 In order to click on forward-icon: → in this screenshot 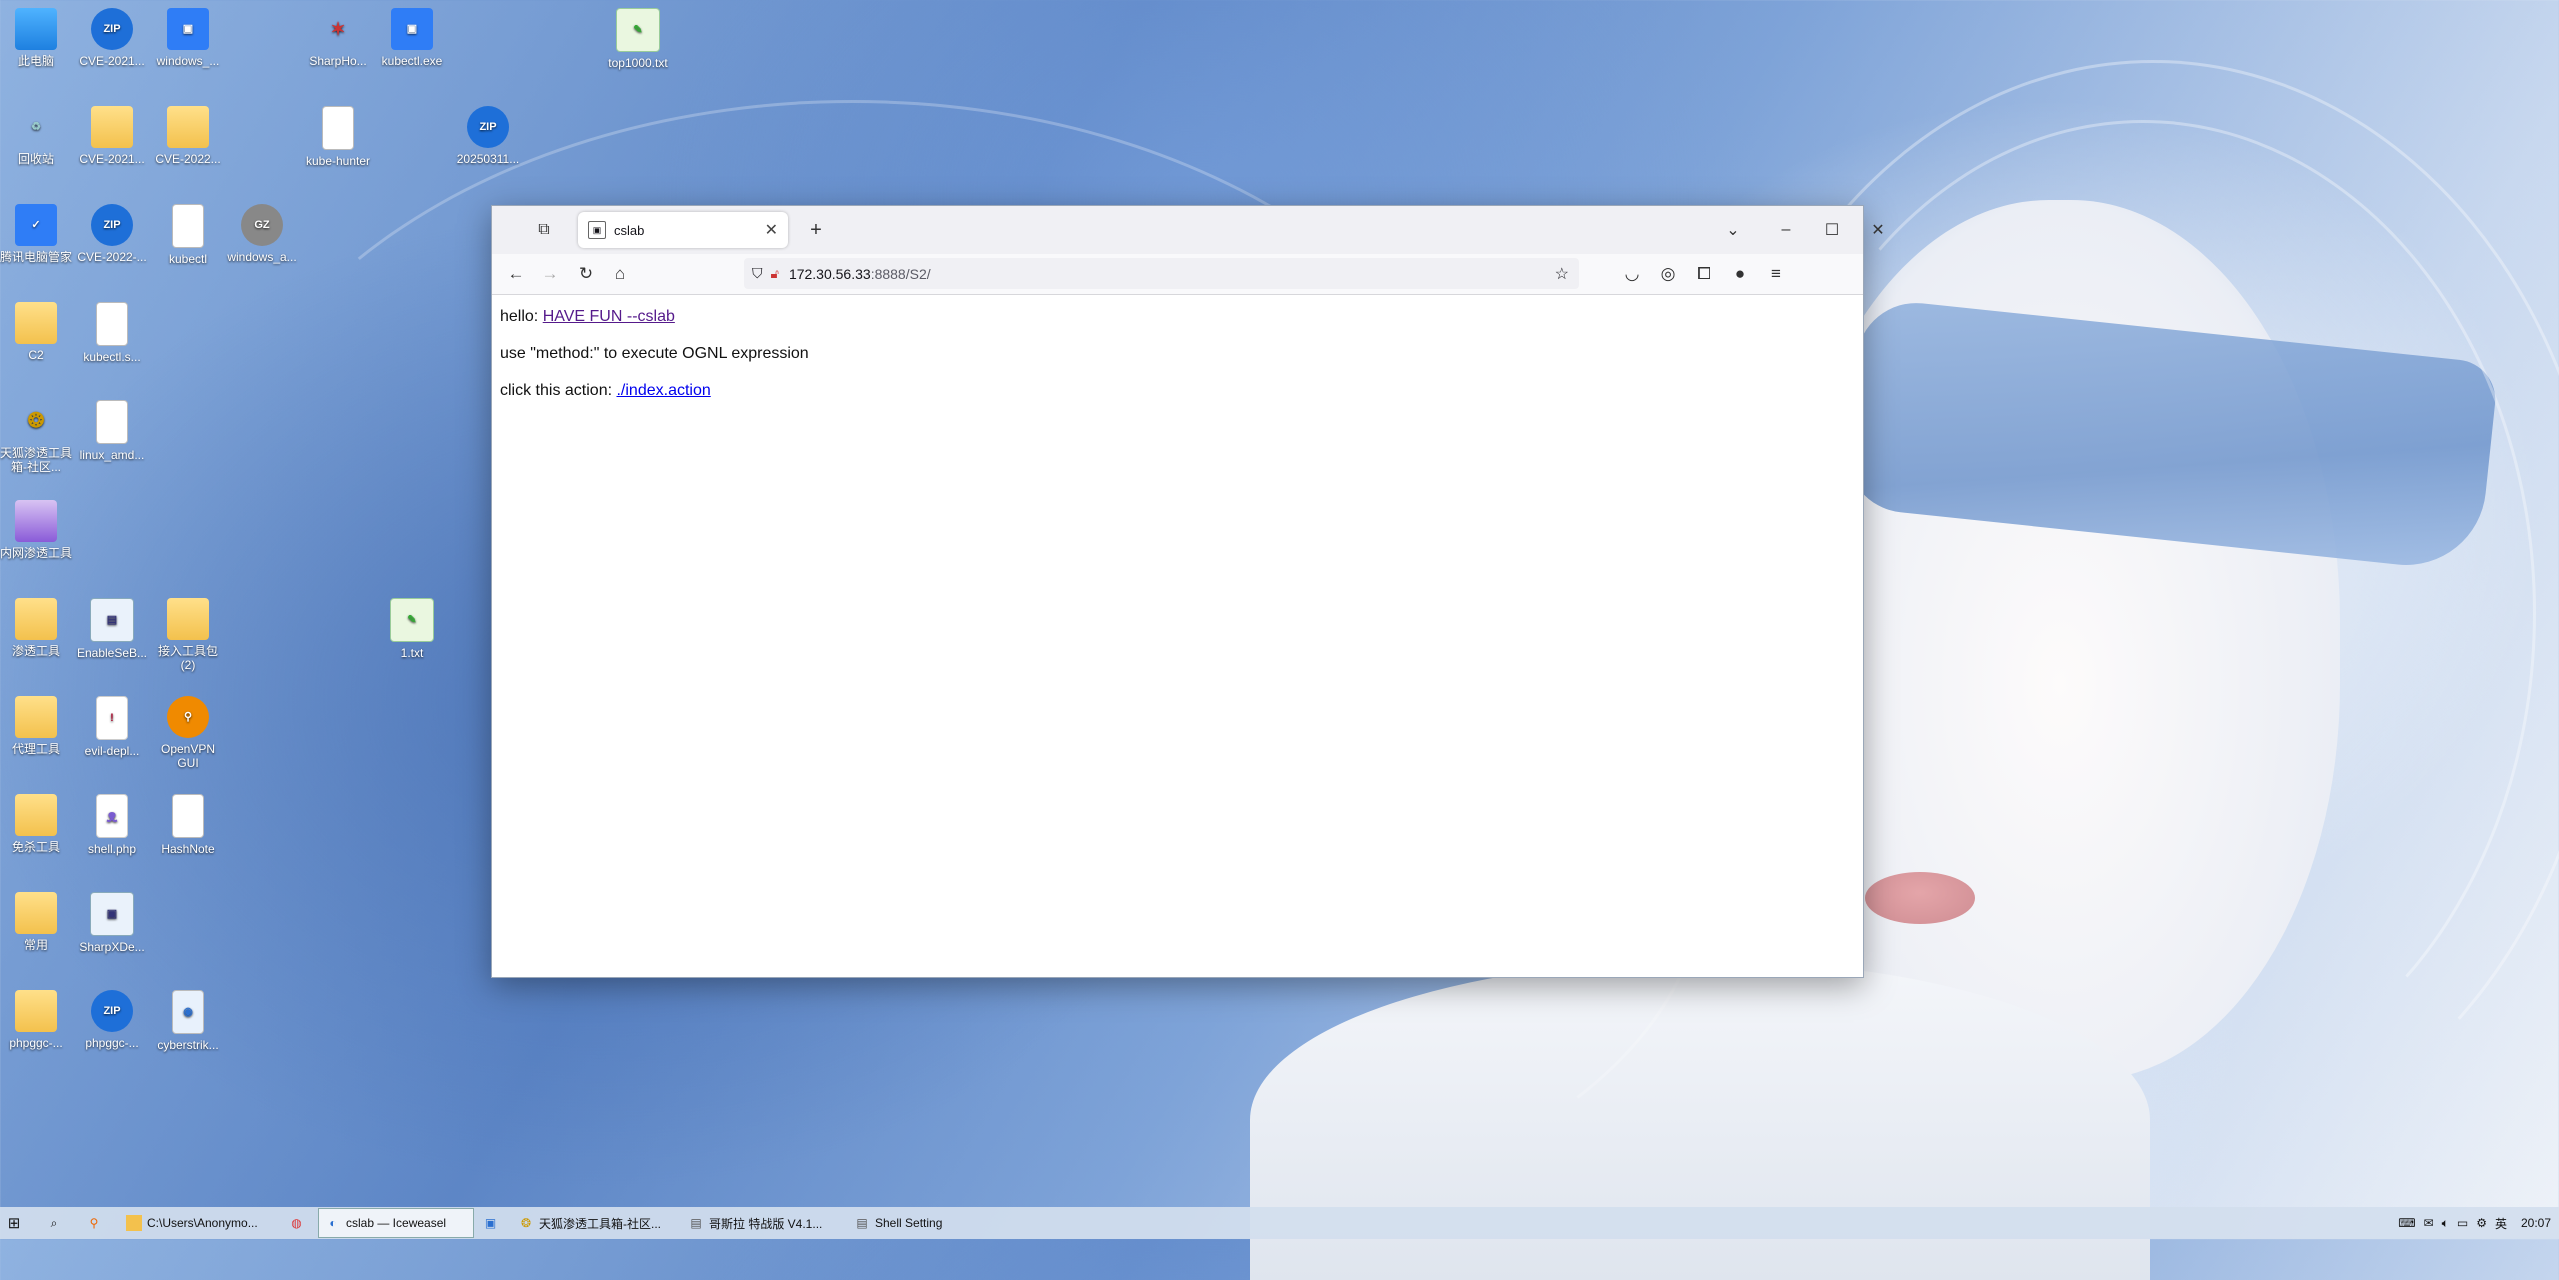, I will do `click(550, 274)`.